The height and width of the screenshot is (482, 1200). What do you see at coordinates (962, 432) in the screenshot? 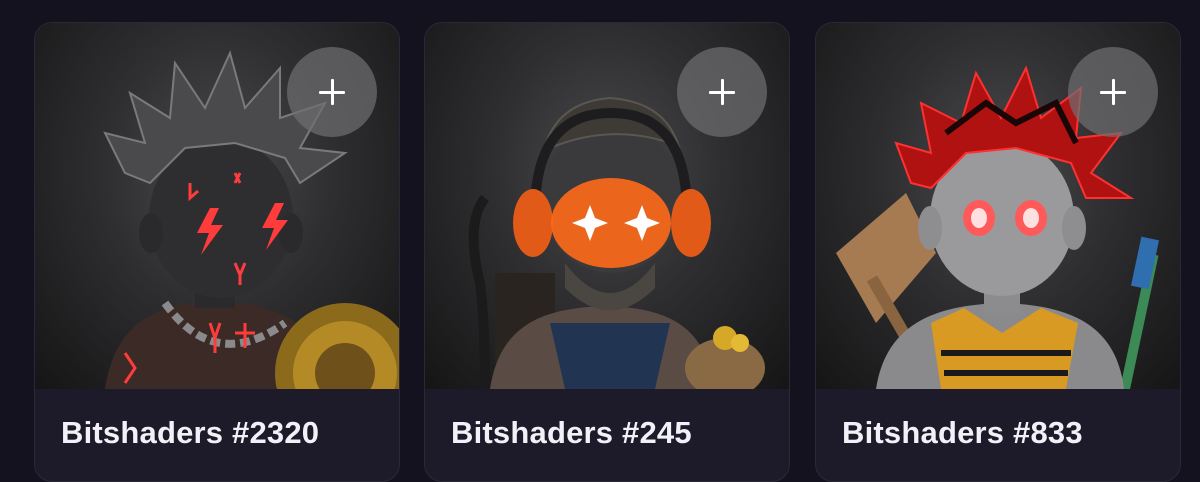
I see `nft-title: Bitshaders #833` at bounding box center [962, 432].